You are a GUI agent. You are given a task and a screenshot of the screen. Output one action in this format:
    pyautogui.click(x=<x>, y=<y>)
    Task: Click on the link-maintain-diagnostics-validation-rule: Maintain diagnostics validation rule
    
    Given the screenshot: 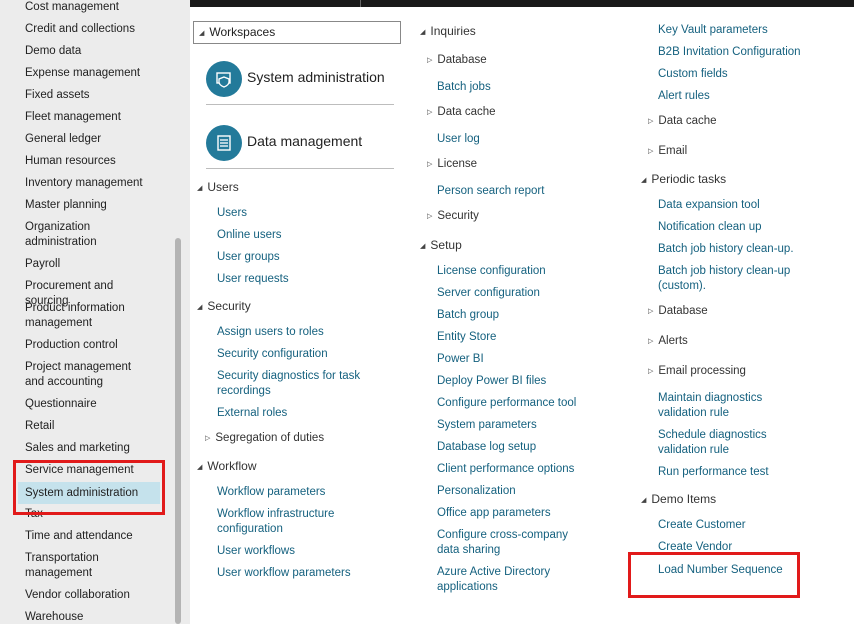 What is the action you would take?
    pyautogui.click(x=718, y=406)
    